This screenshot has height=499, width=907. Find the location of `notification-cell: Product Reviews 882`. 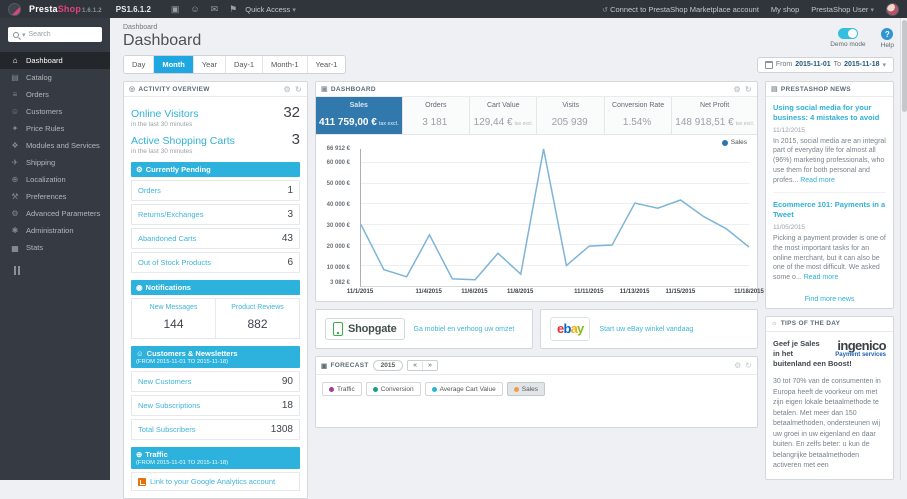

notification-cell: Product Reviews 882 is located at coordinates (257, 318).